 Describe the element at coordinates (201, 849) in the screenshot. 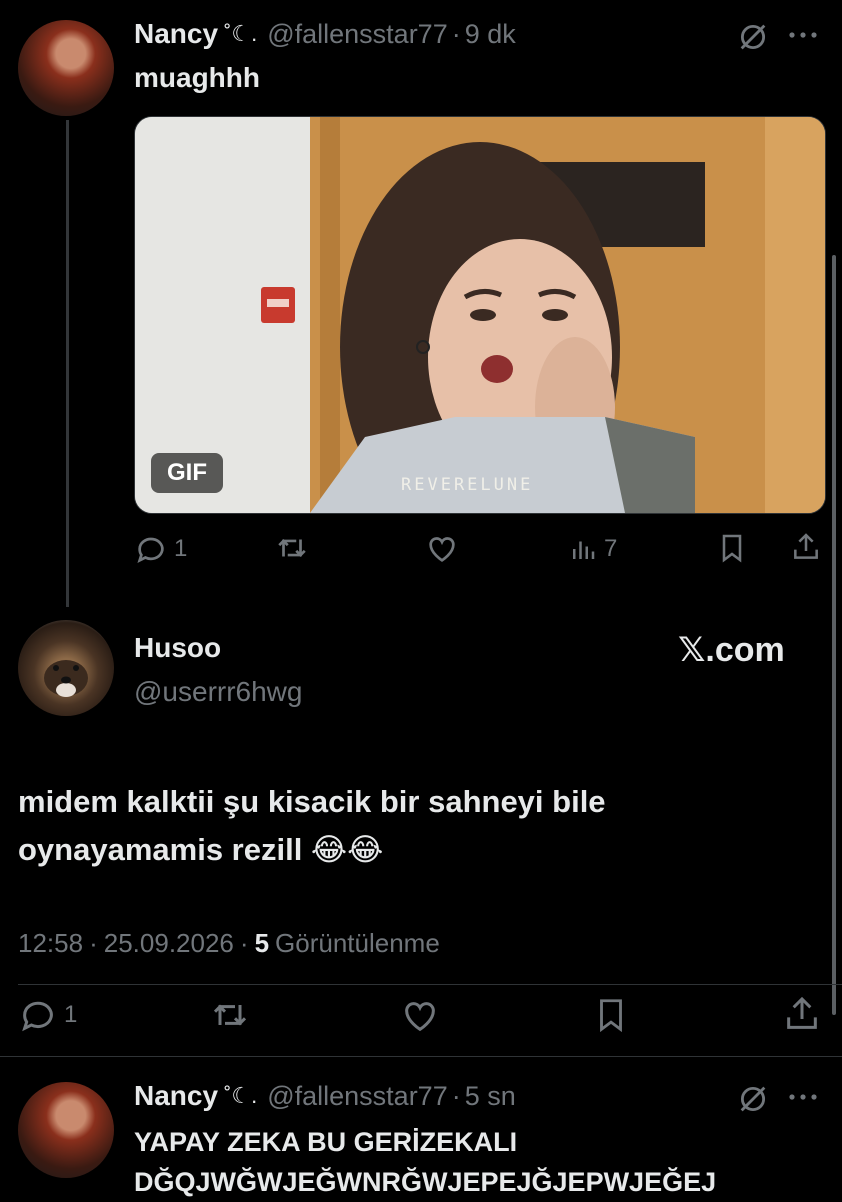

I see `tweet-text-line: oynayamamis rezill 😂😂` at that location.